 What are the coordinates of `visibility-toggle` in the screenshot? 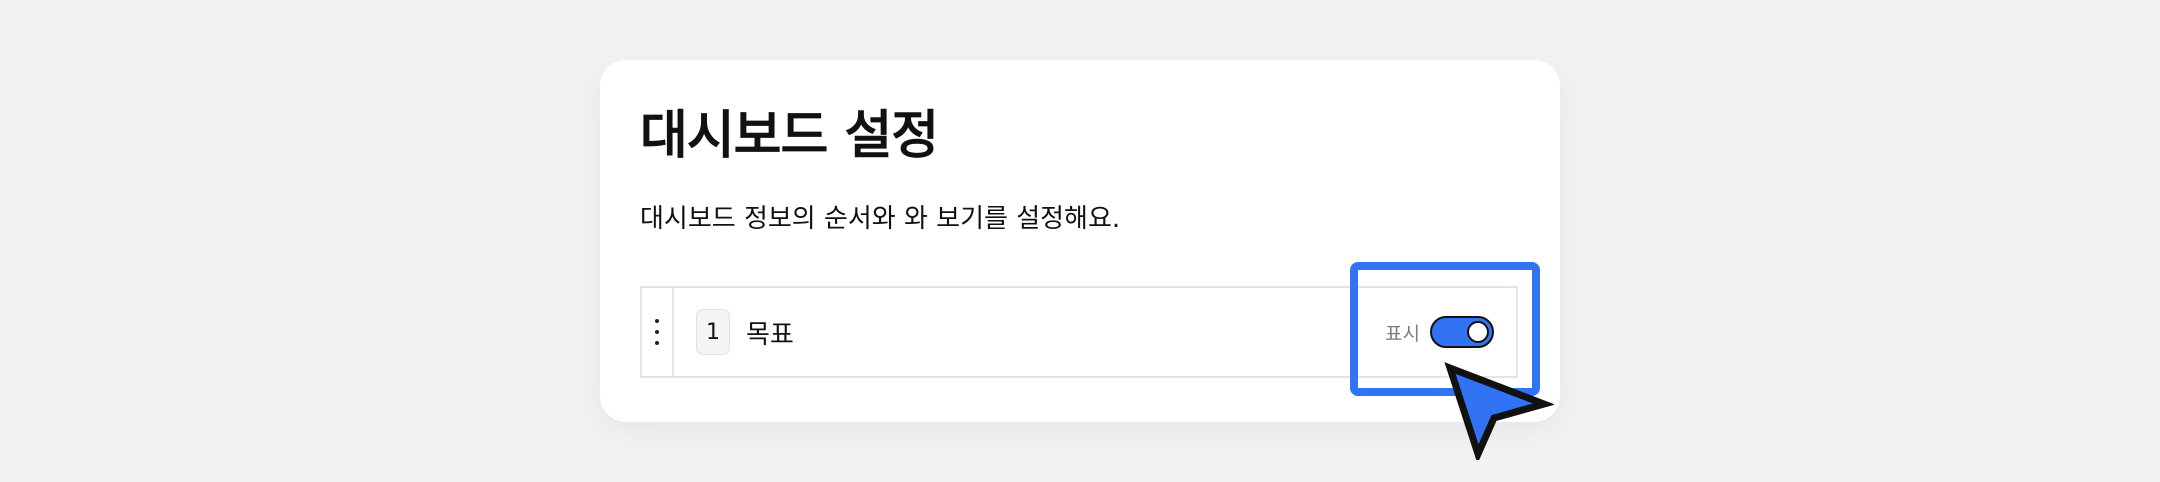 It's located at (1462, 332).